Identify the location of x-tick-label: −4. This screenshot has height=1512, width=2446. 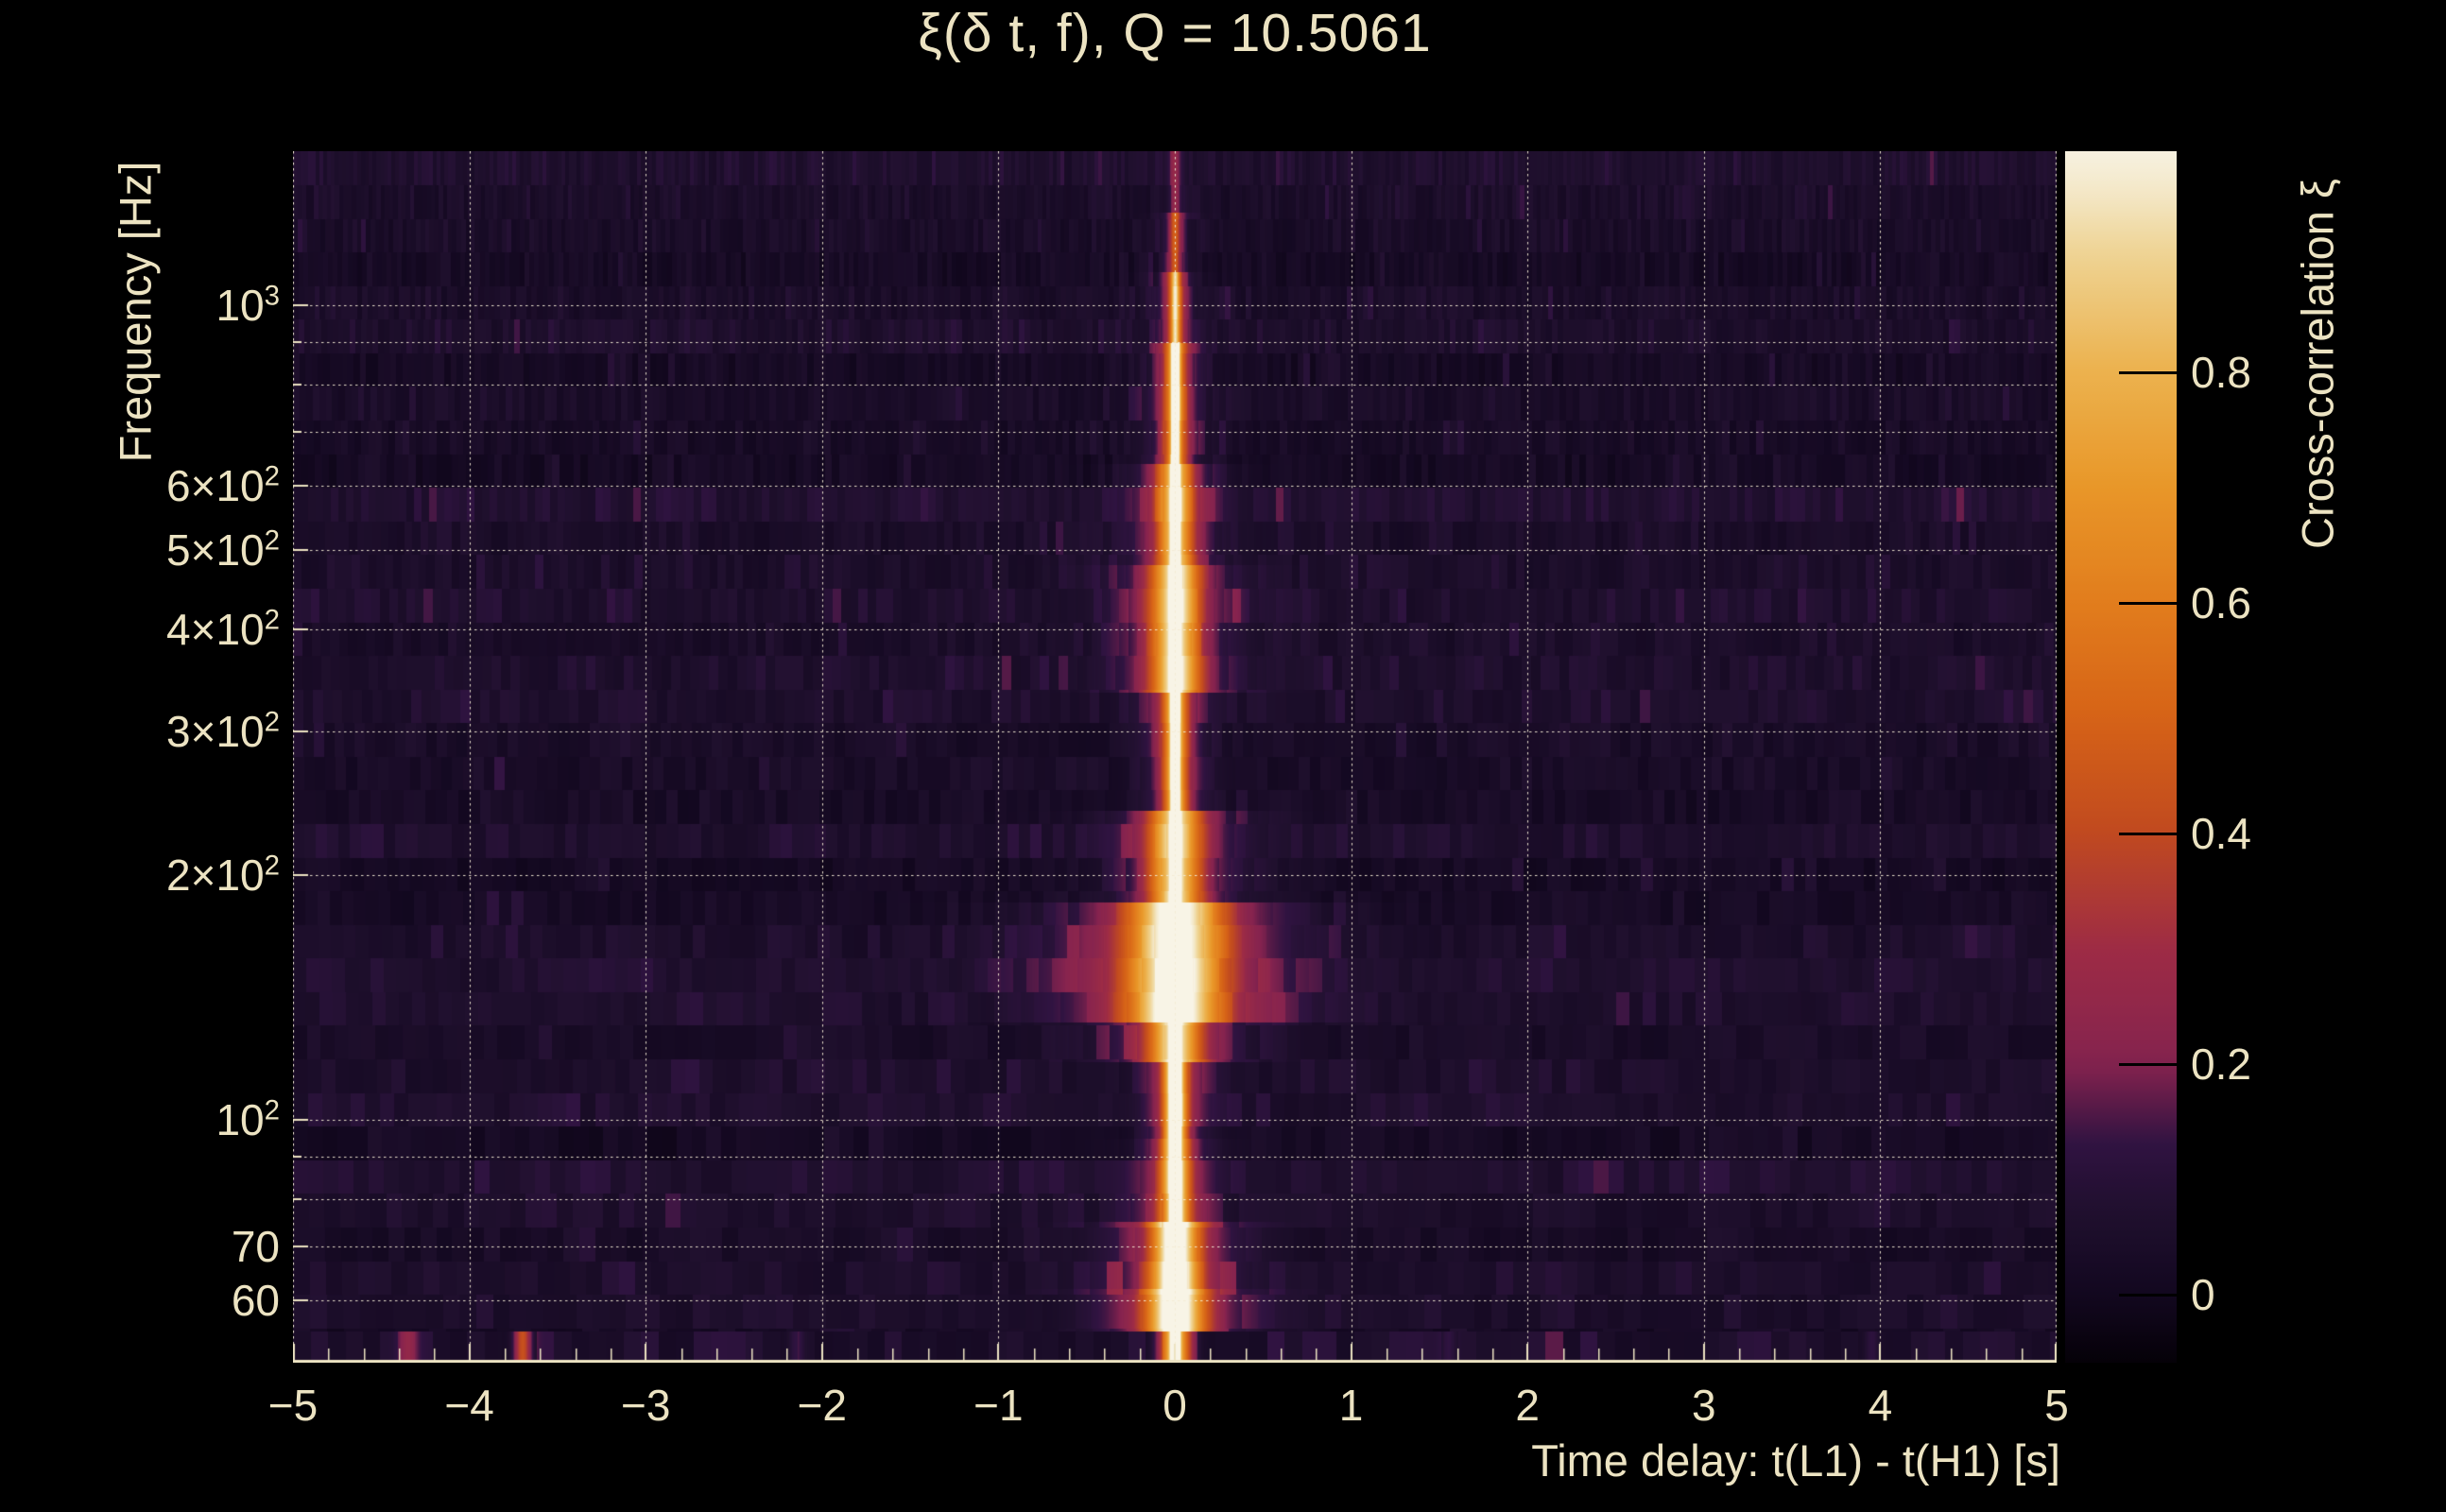
(469, 1405).